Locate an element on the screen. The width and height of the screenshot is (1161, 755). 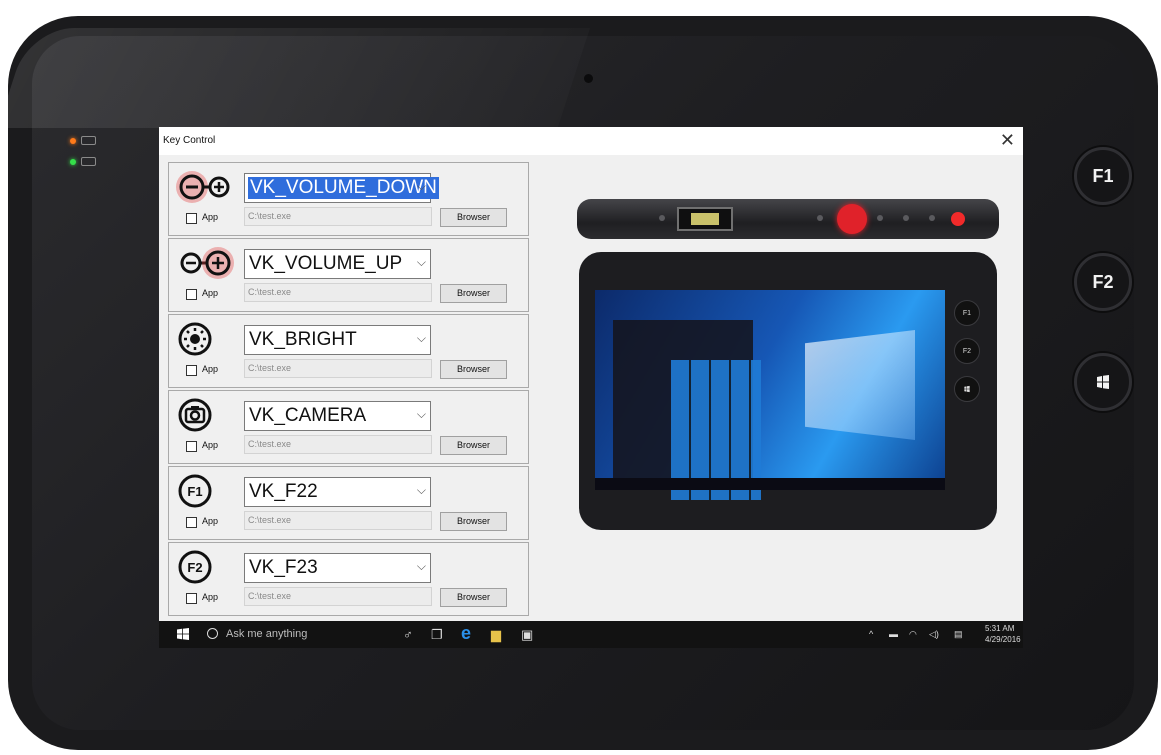
start-menu-preview is located at coordinates (687, 410).